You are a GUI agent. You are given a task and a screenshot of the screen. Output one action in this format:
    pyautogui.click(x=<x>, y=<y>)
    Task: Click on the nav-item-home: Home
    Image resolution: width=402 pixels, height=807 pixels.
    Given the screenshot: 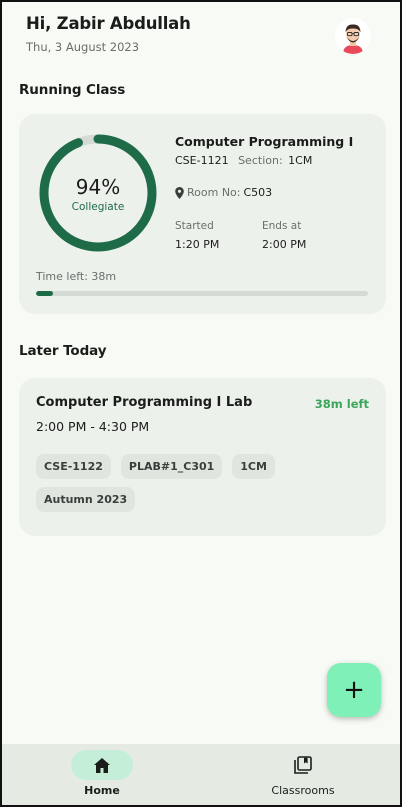 What is the action you would take?
    pyautogui.click(x=102, y=774)
    